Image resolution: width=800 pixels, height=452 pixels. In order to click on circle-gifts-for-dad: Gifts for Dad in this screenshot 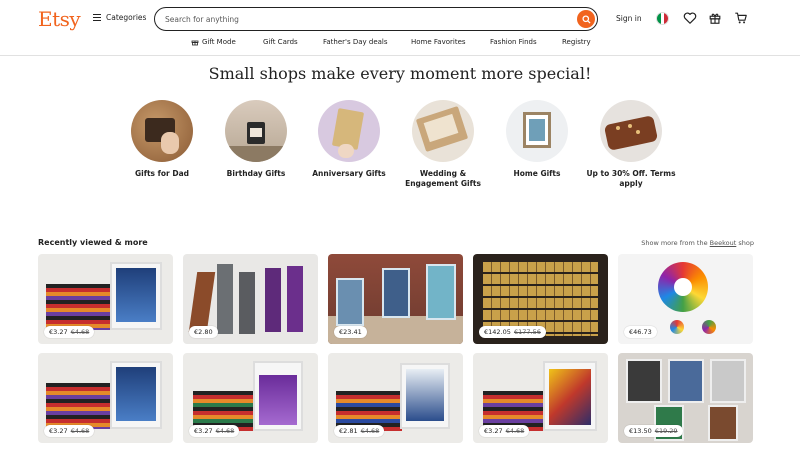, I will do `click(162, 139)`.